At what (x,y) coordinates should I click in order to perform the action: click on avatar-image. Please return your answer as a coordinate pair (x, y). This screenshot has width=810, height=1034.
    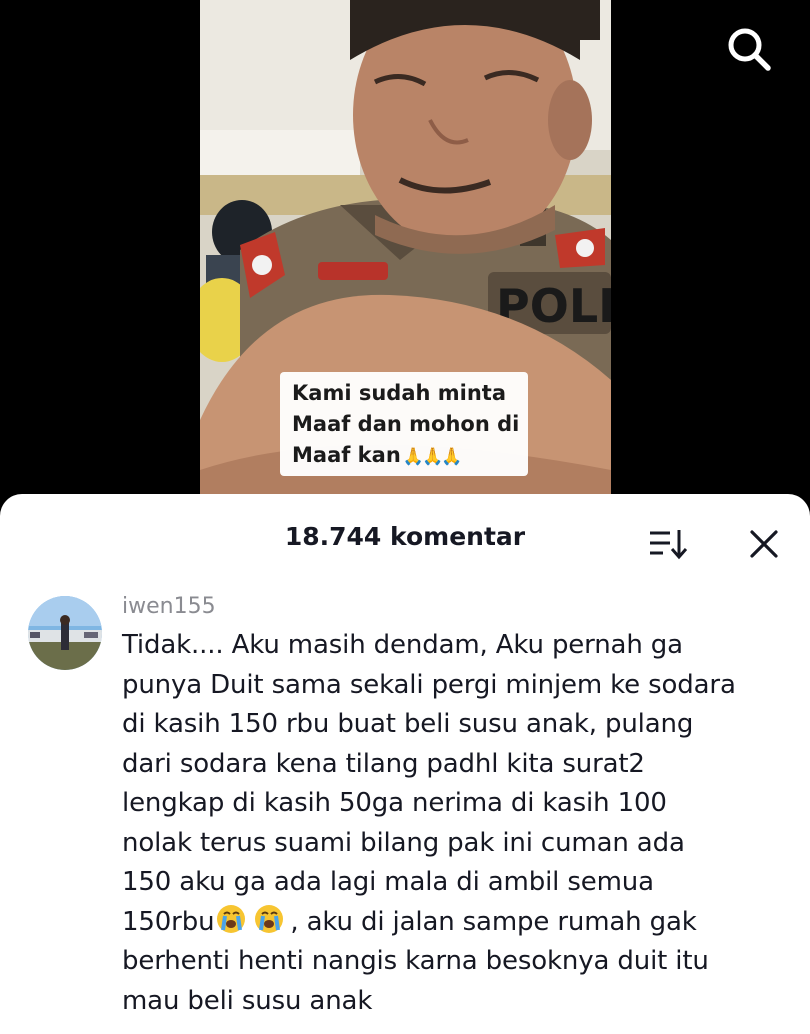
    Looking at the image, I should click on (65, 633).